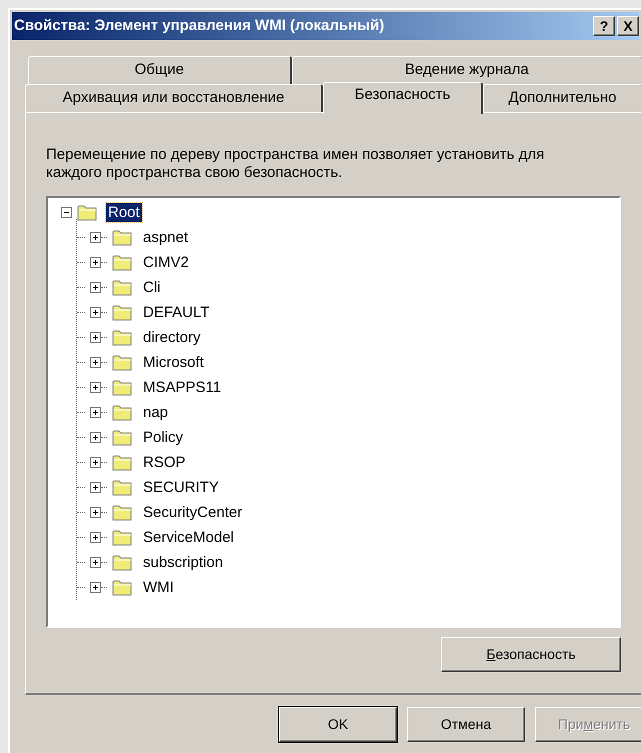 This screenshot has width=641, height=753. Describe the element at coordinates (173, 362) in the screenshot. I see `tree-item: Microsoft` at that location.